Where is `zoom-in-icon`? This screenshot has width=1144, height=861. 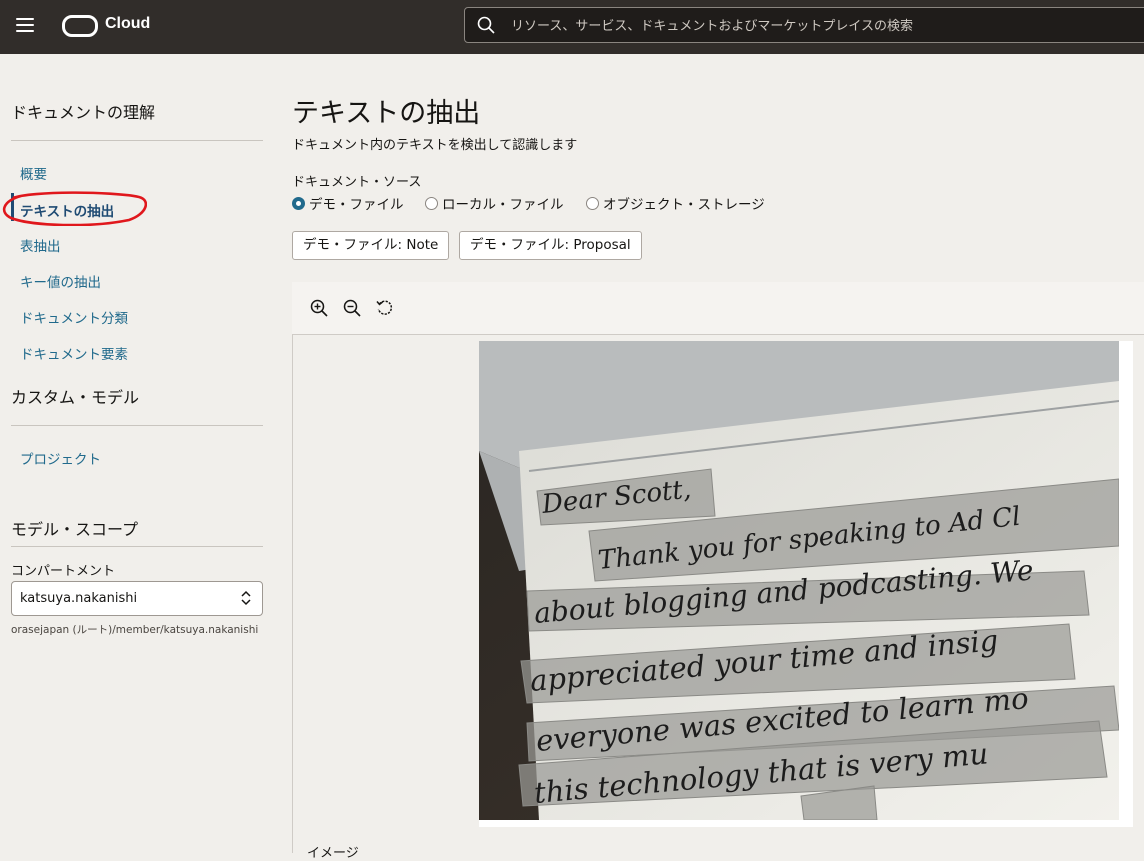
zoom-in-icon is located at coordinates (319, 308).